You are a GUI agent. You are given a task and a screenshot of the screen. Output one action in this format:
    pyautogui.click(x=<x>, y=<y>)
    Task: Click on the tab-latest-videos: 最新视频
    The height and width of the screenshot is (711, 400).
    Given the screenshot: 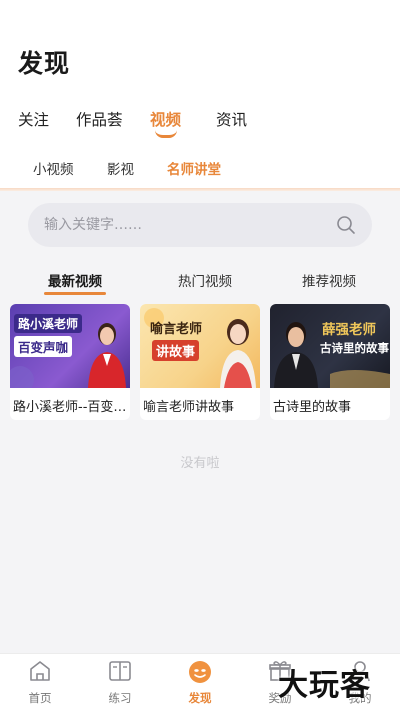 What is the action you would take?
    pyautogui.click(x=75, y=280)
    